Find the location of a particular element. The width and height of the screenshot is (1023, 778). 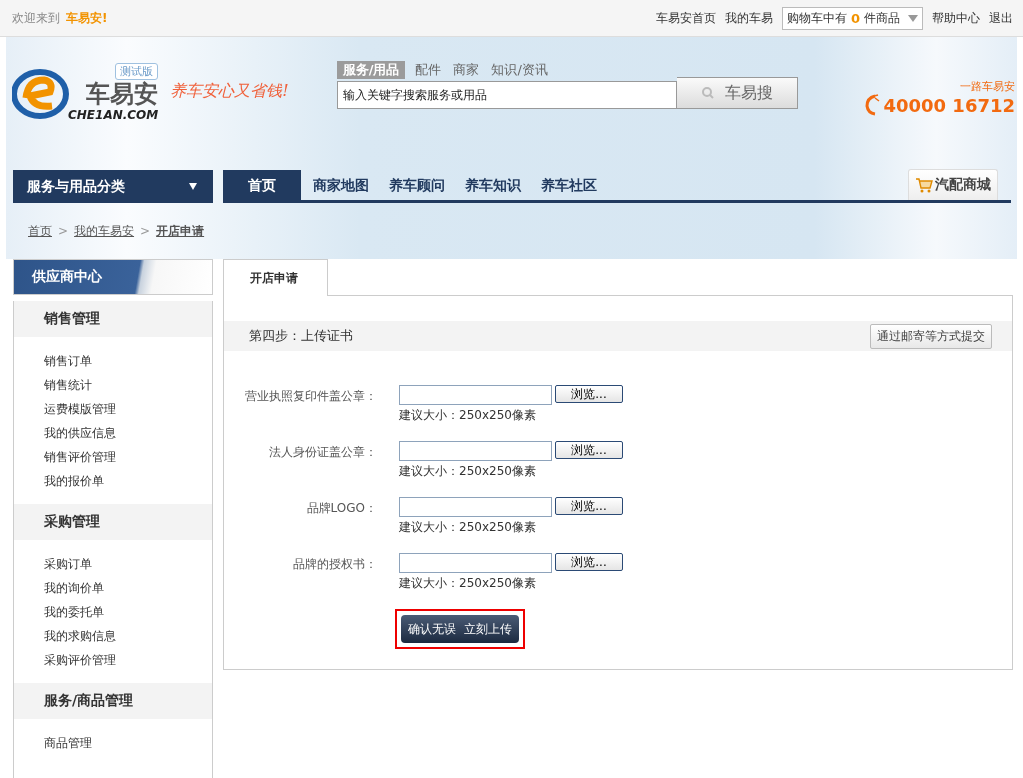

breadcrumb-link: 我的车易安 is located at coordinates (104, 231).